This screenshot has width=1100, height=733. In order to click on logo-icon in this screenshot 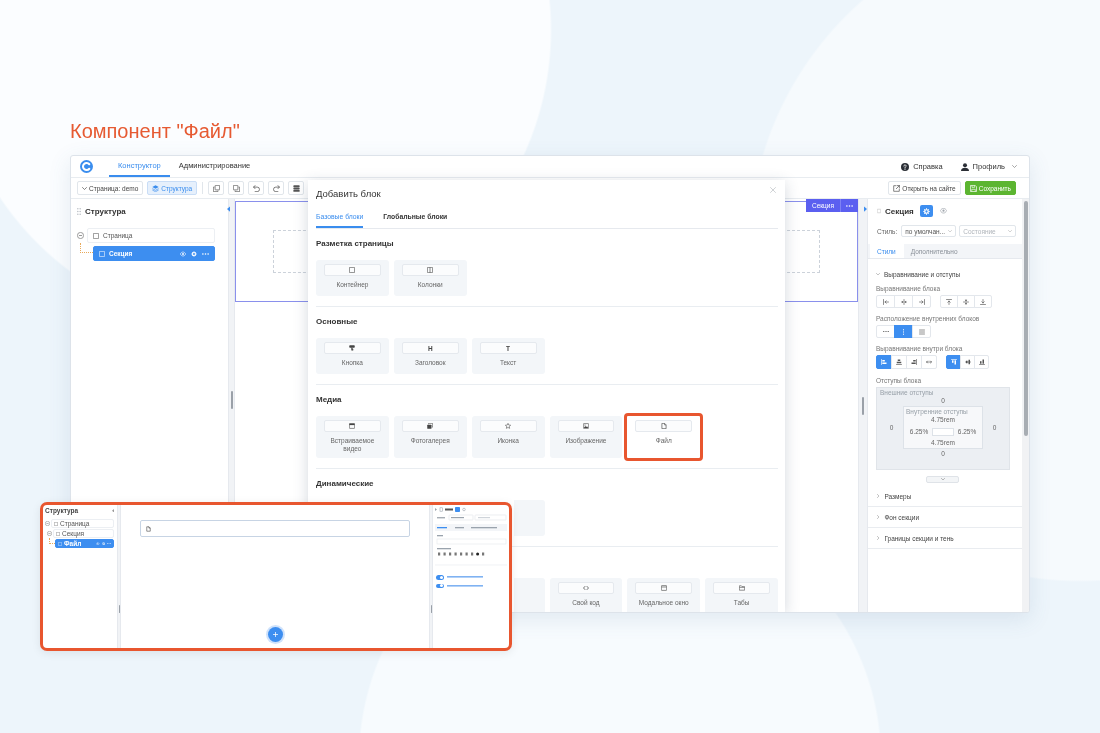, I will do `click(86, 166)`.